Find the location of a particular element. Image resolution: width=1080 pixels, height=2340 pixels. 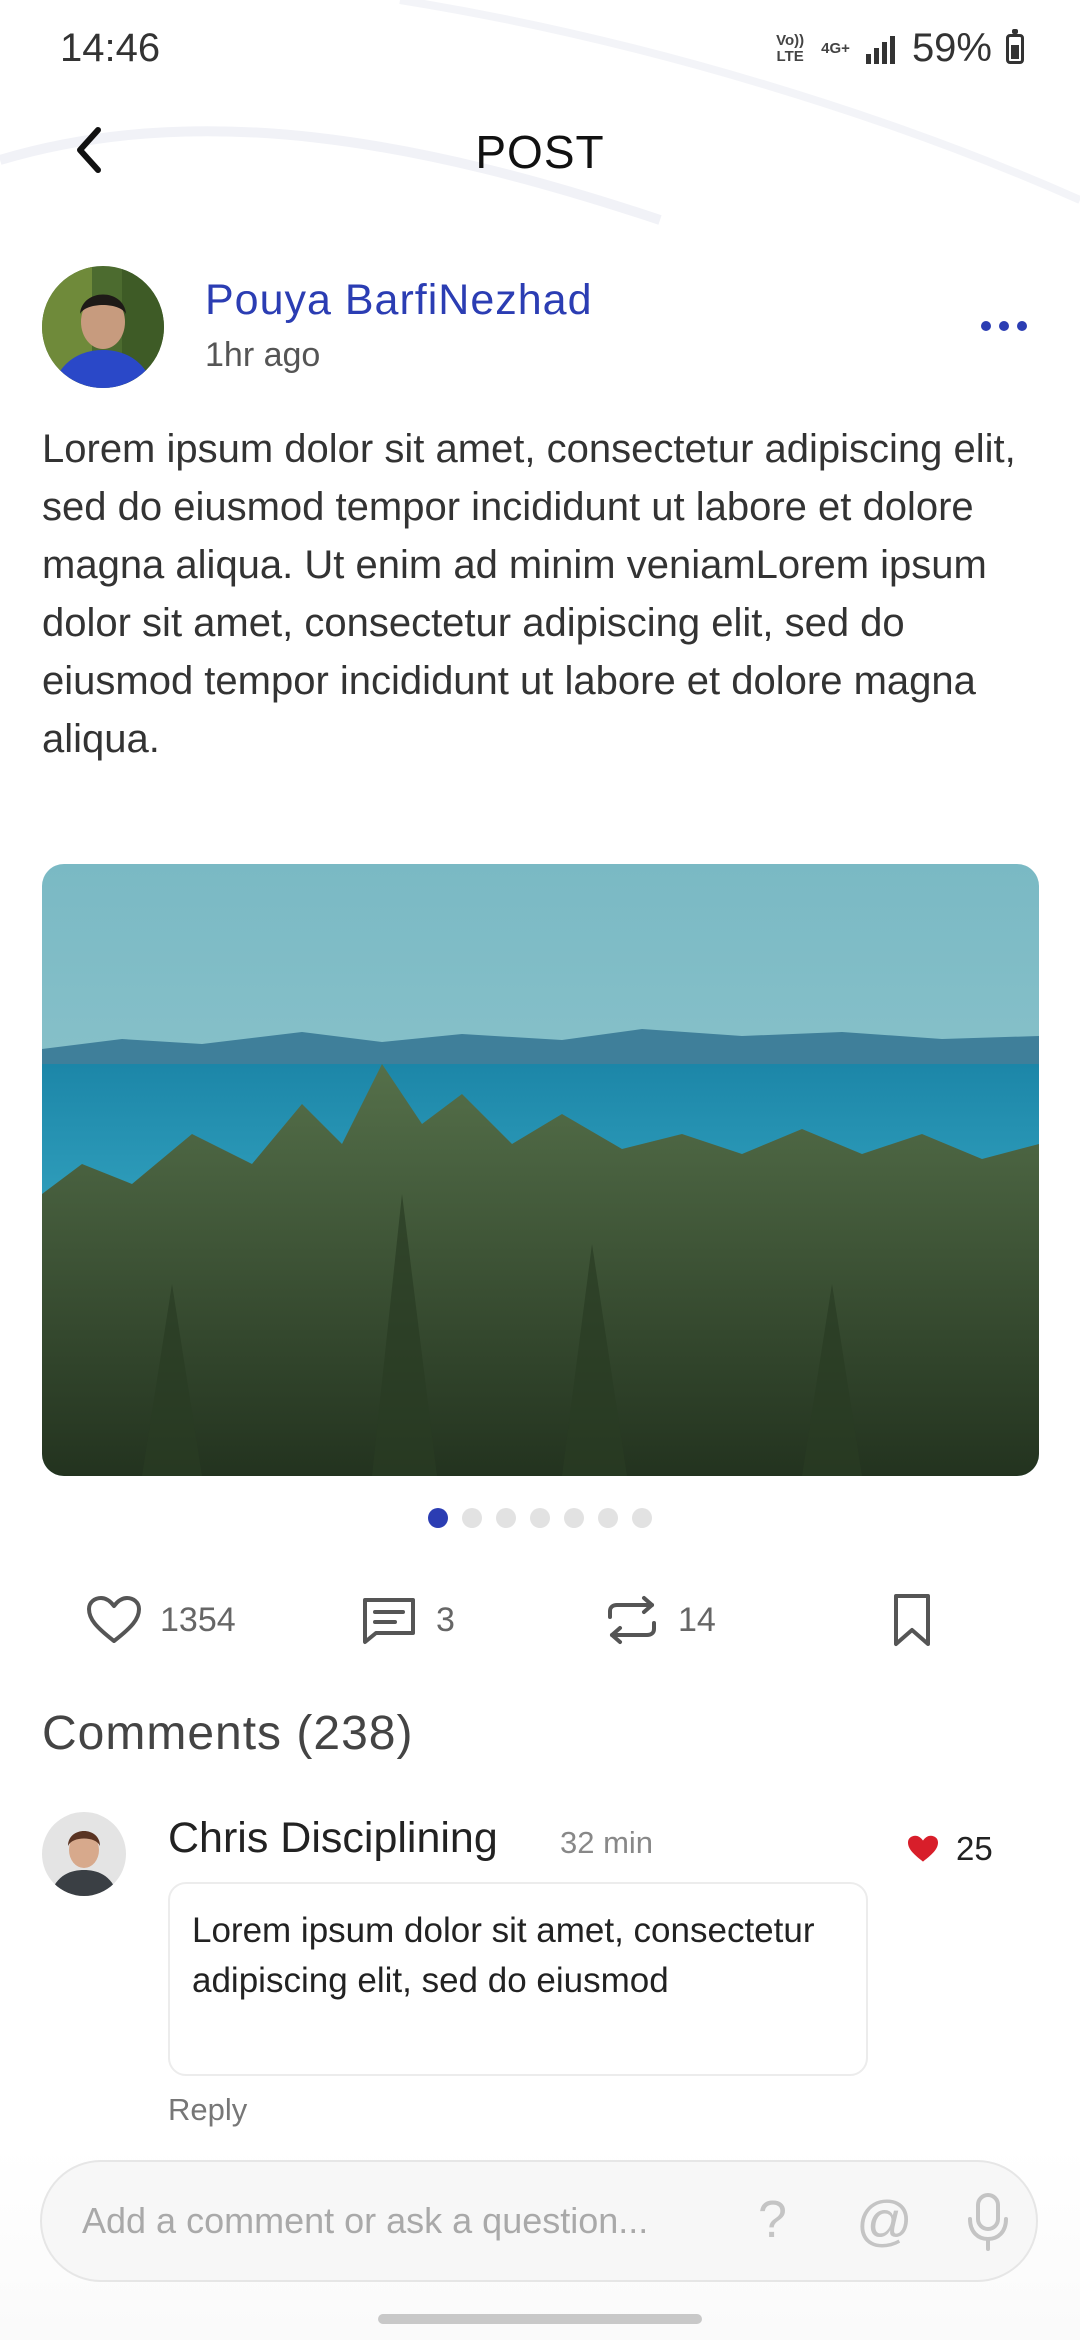

bookmark-button is located at coordinates (912, 1620).